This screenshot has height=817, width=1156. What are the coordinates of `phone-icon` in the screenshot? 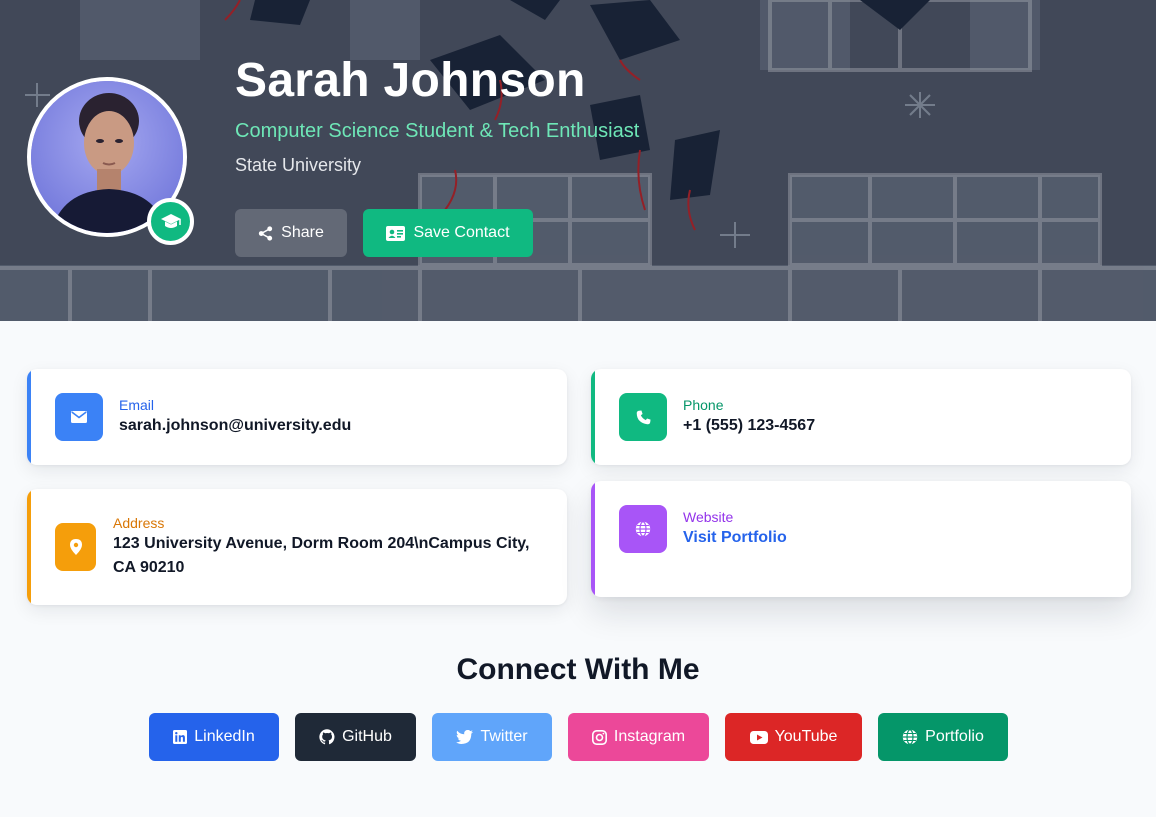 It's located at (643, 416).